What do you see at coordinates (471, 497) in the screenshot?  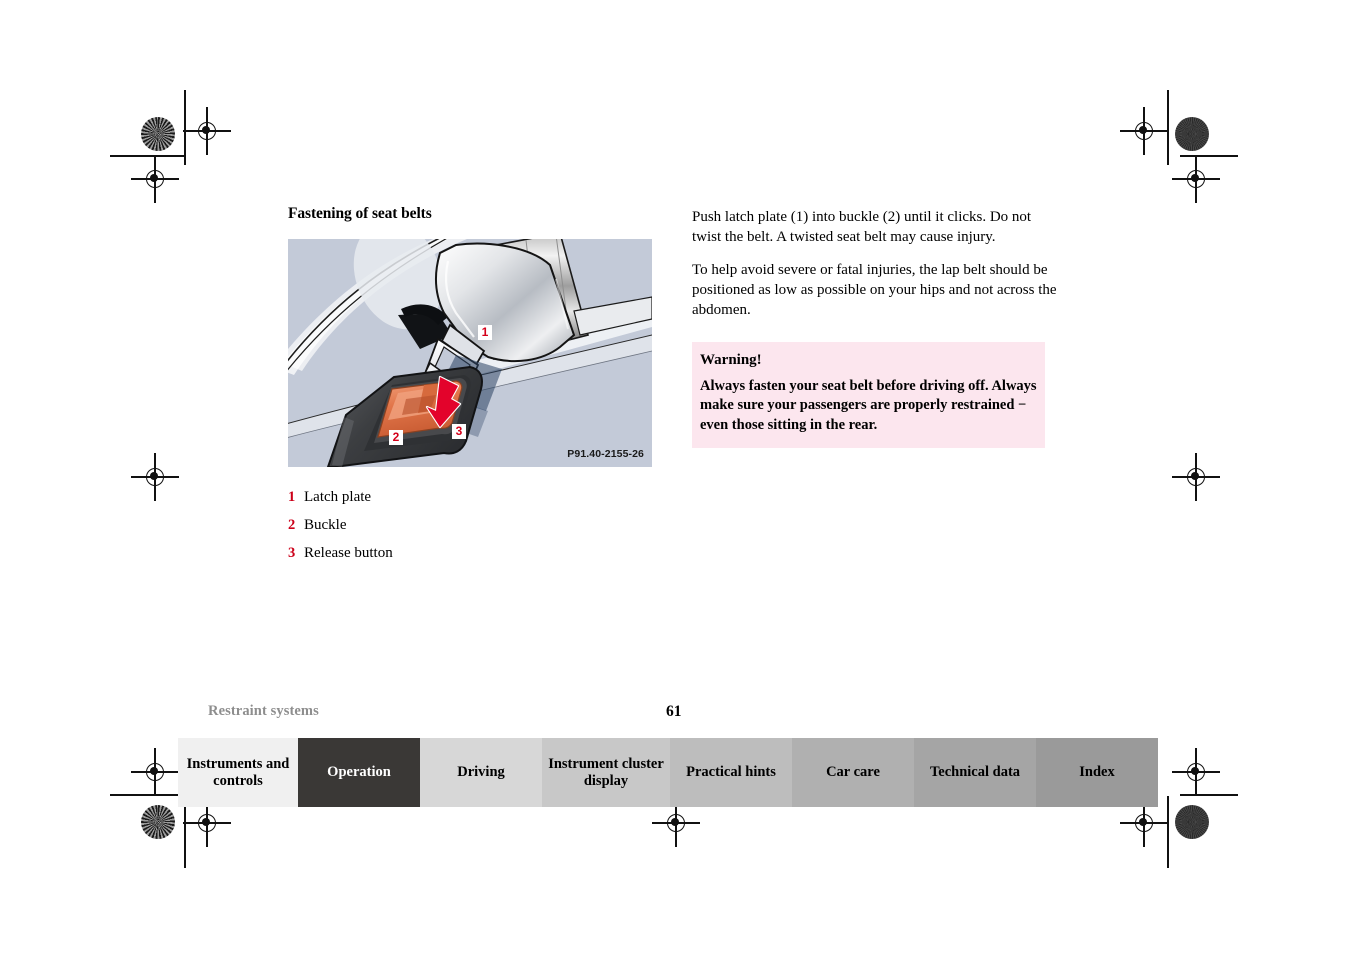 I see `list-item: 1 Latch plate` at bounding box center [471, 497].